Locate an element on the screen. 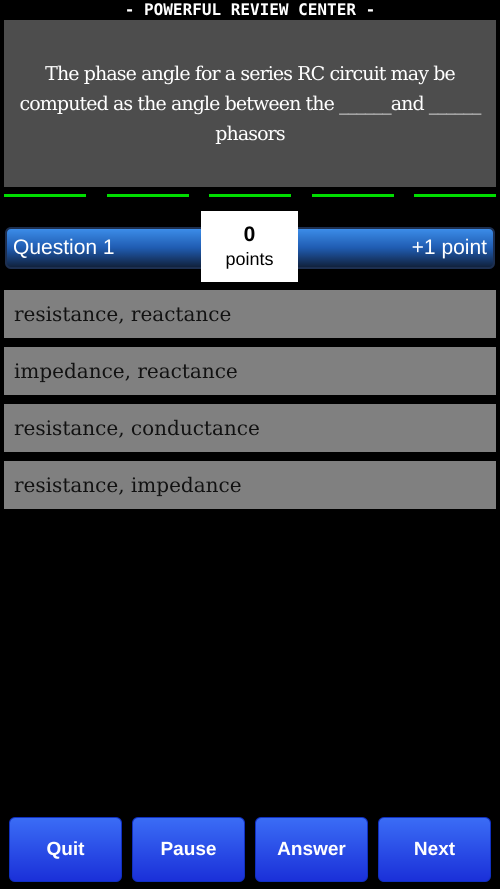  action-button: Answer is located at coordinates (311, 849).